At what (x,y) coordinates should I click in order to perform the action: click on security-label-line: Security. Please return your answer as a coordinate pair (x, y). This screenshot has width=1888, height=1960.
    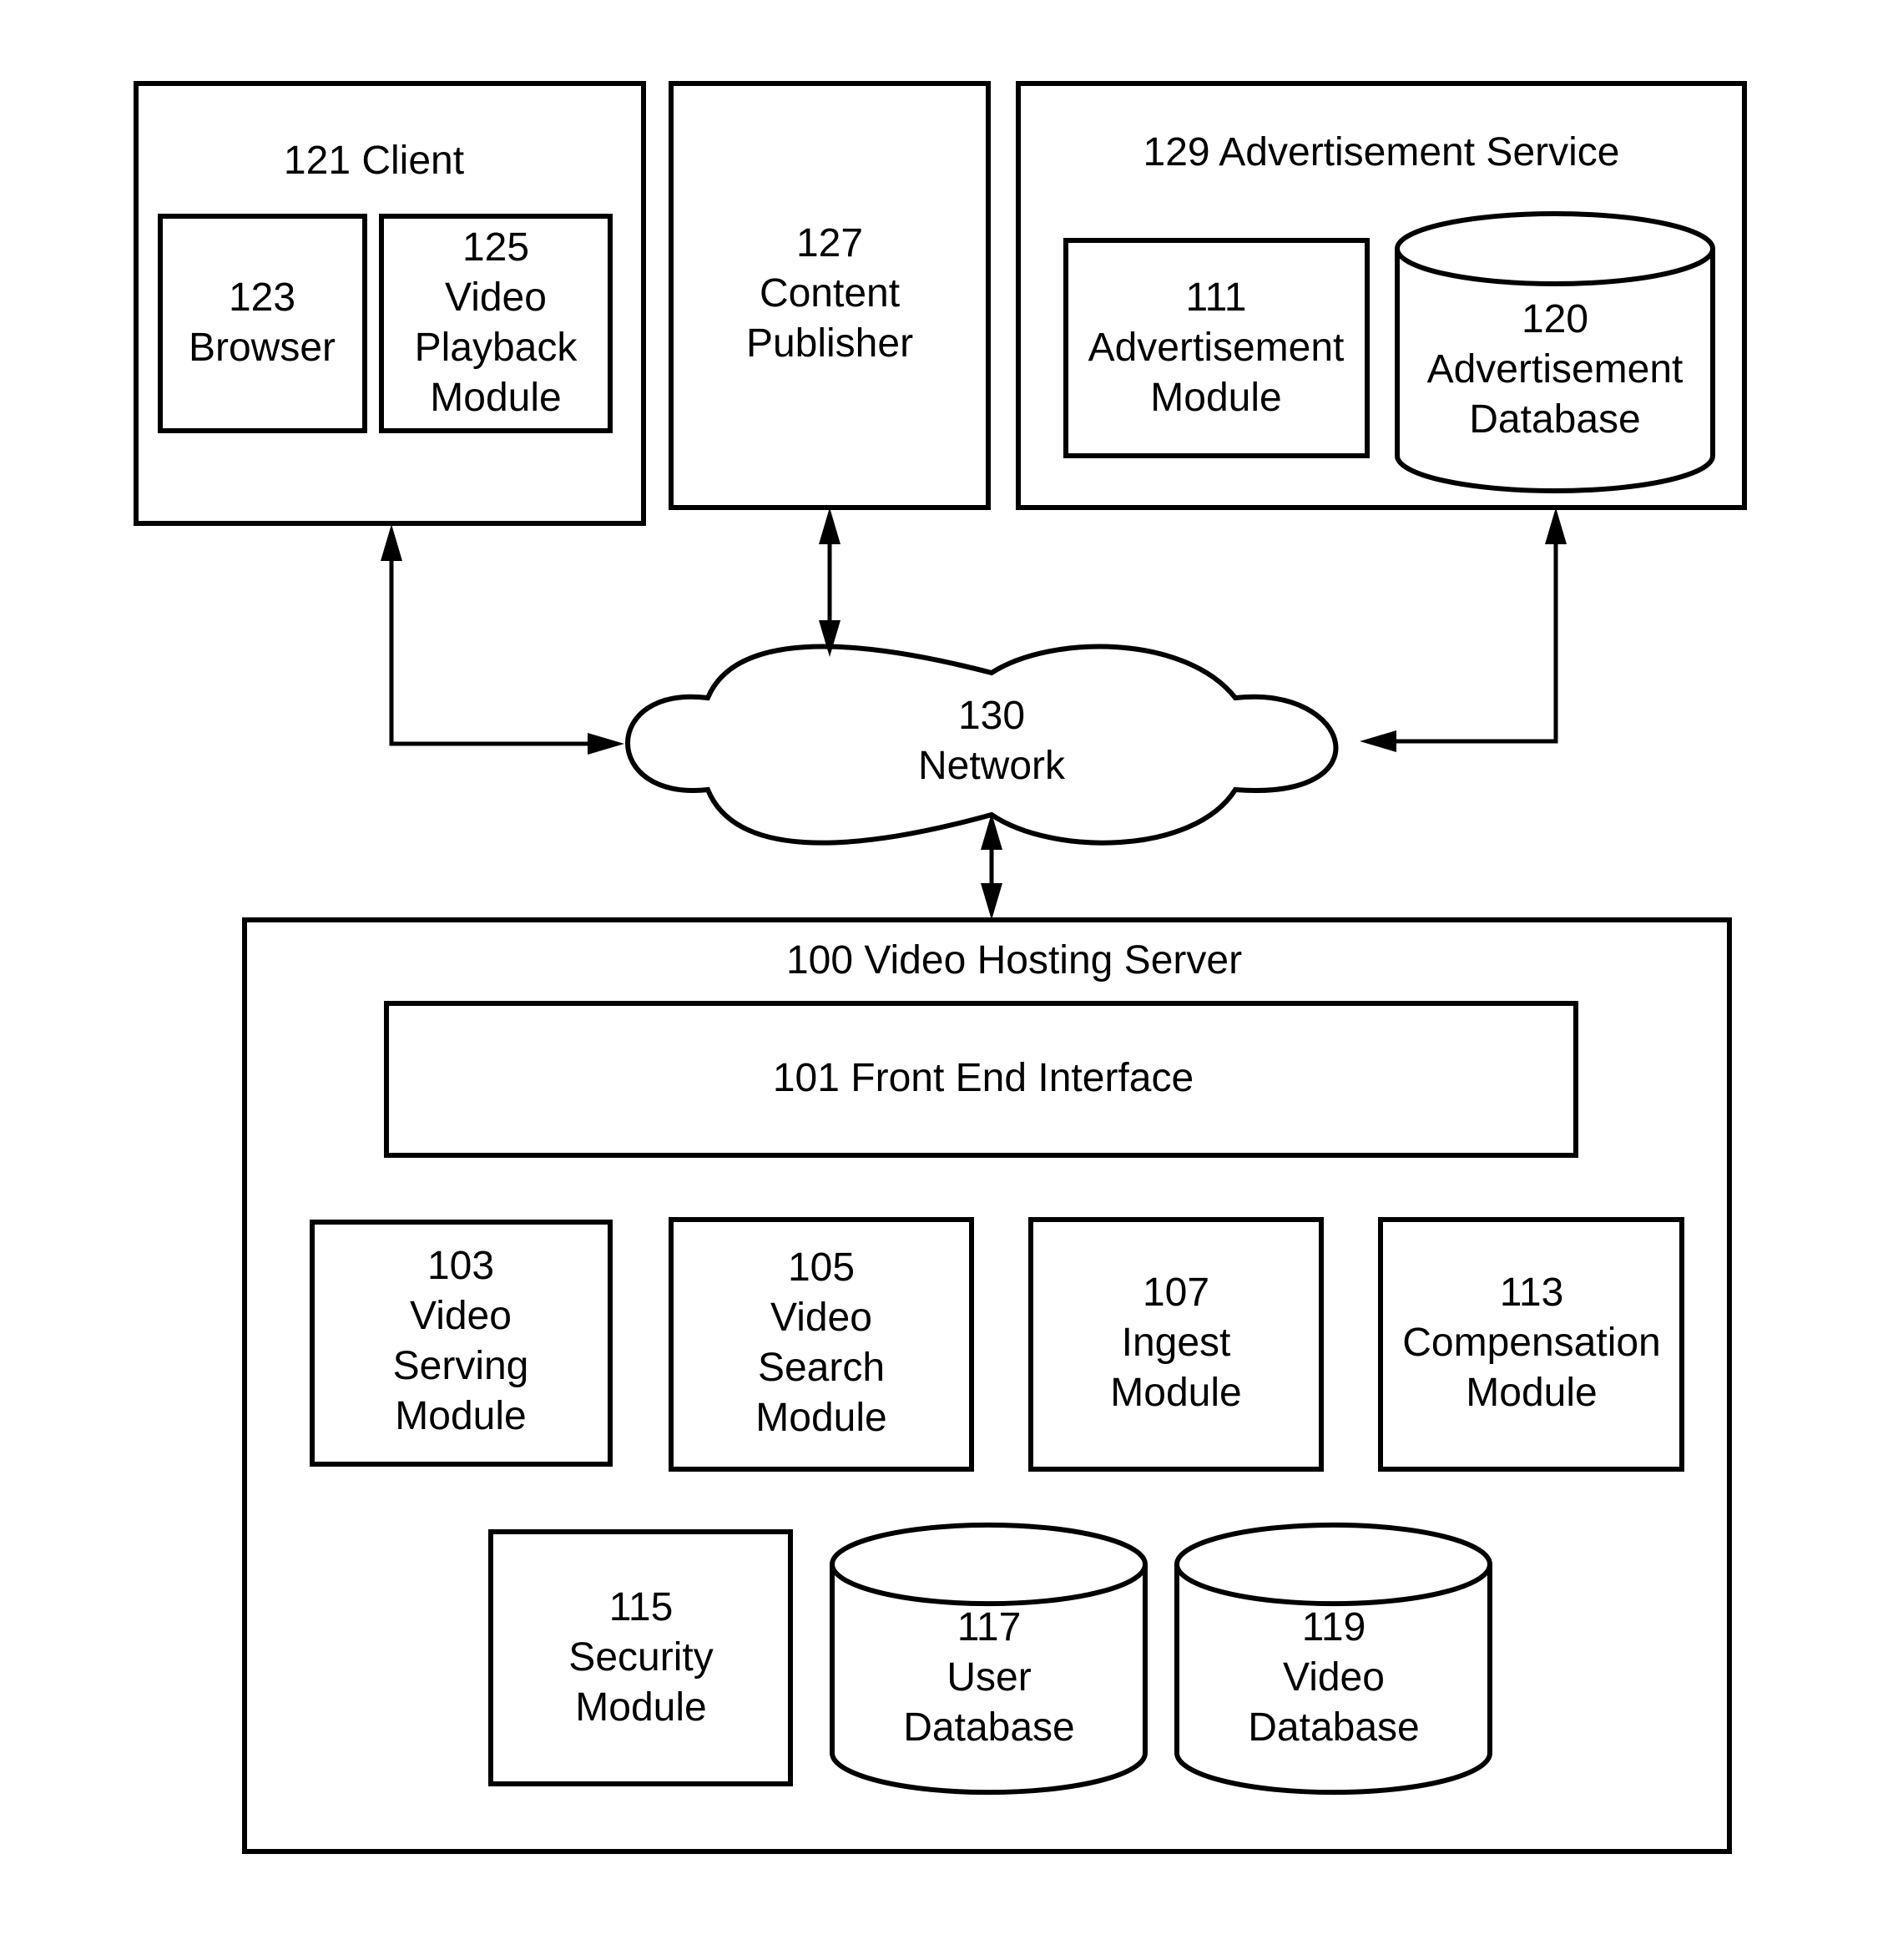
    Looking at the image, I should click on (641, 1657).